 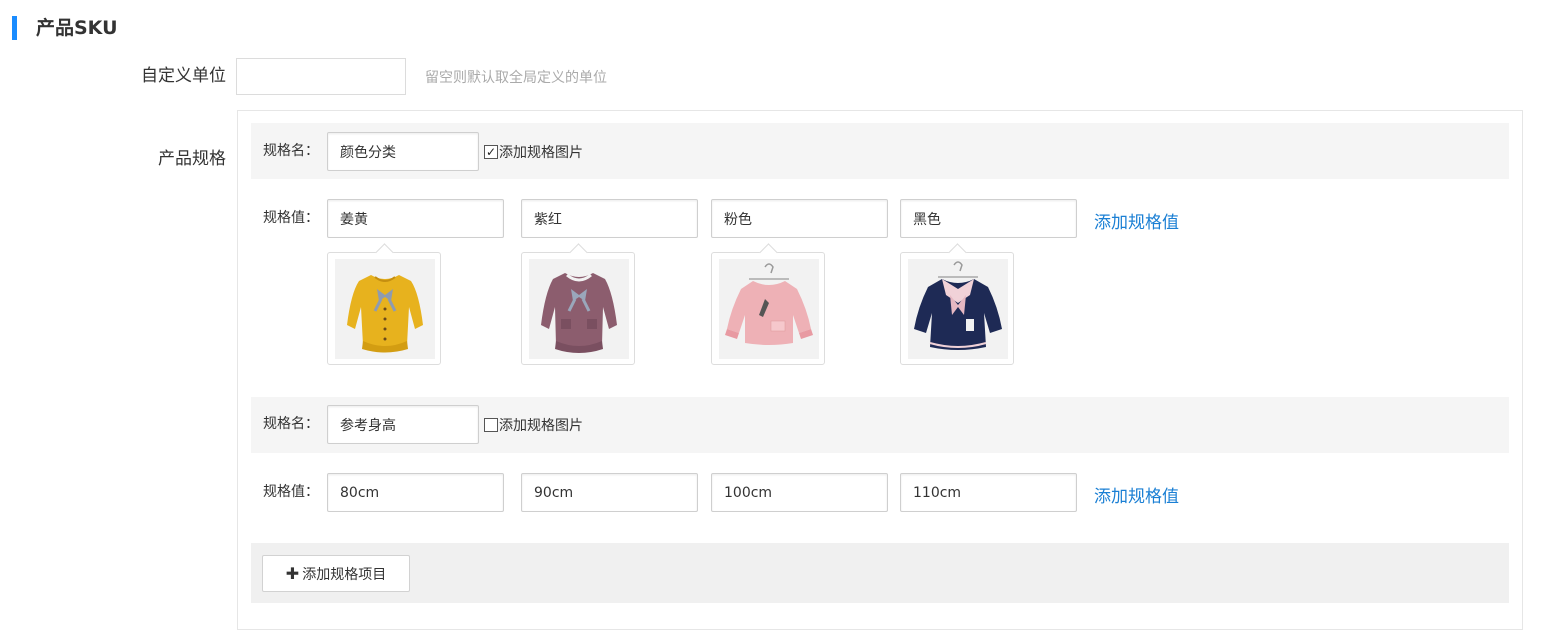 What do you see at coordinates (769, 309) in the screenshot?
I see `spec-image-pink-jacket` at bounding box center [769, 309].